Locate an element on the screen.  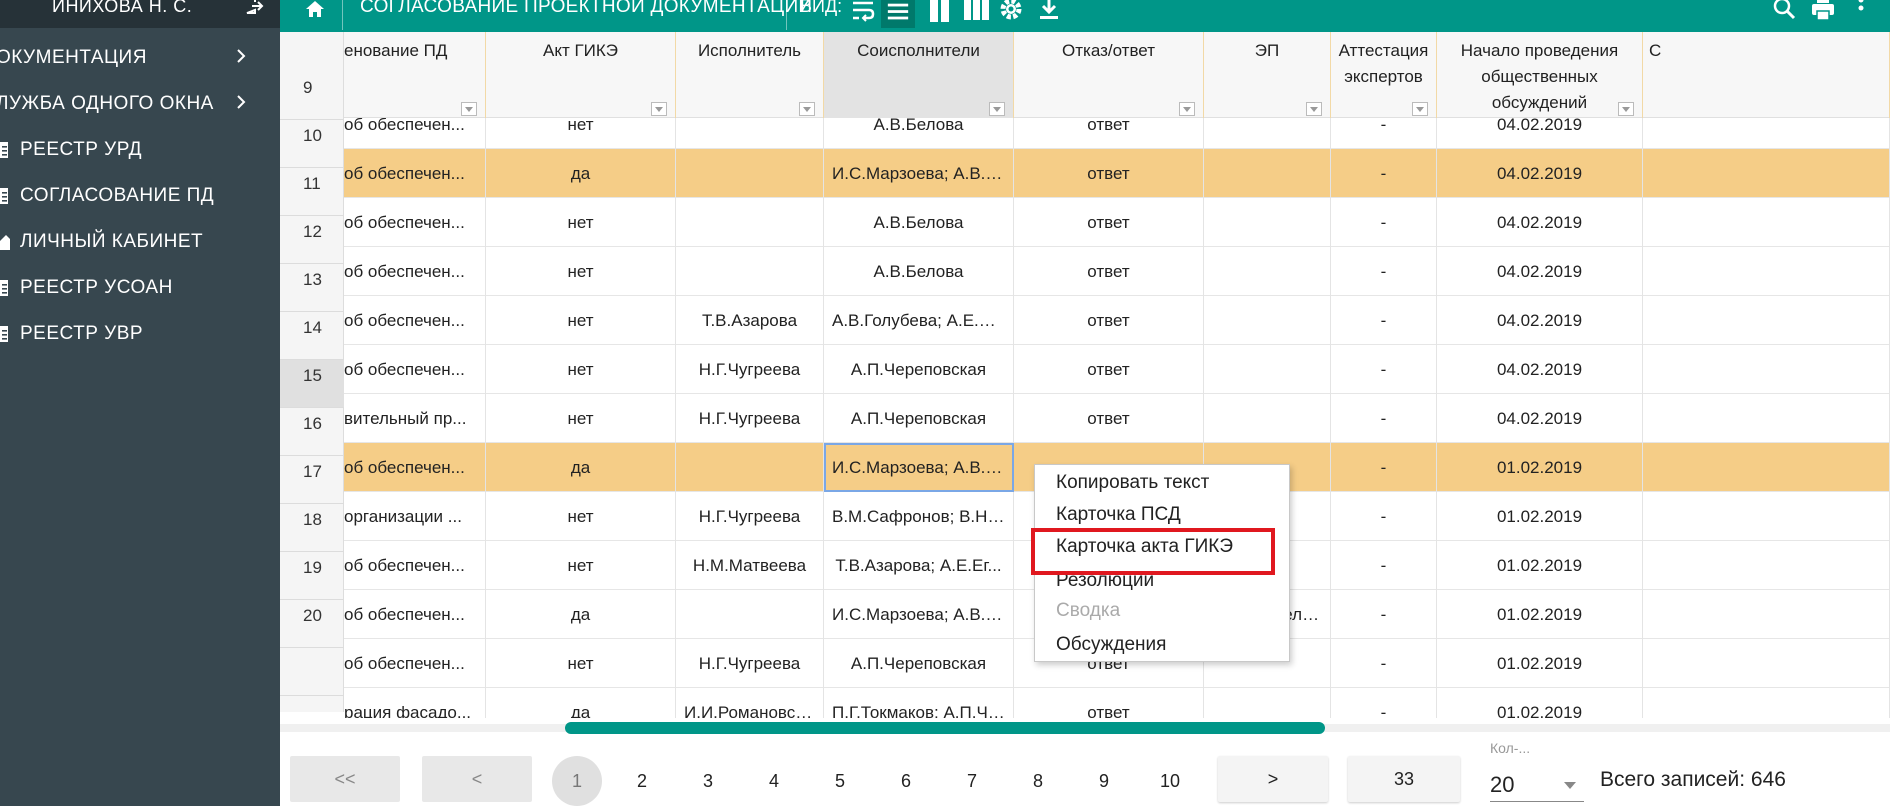
row-number: 19 is located at coordinates (312, 576).